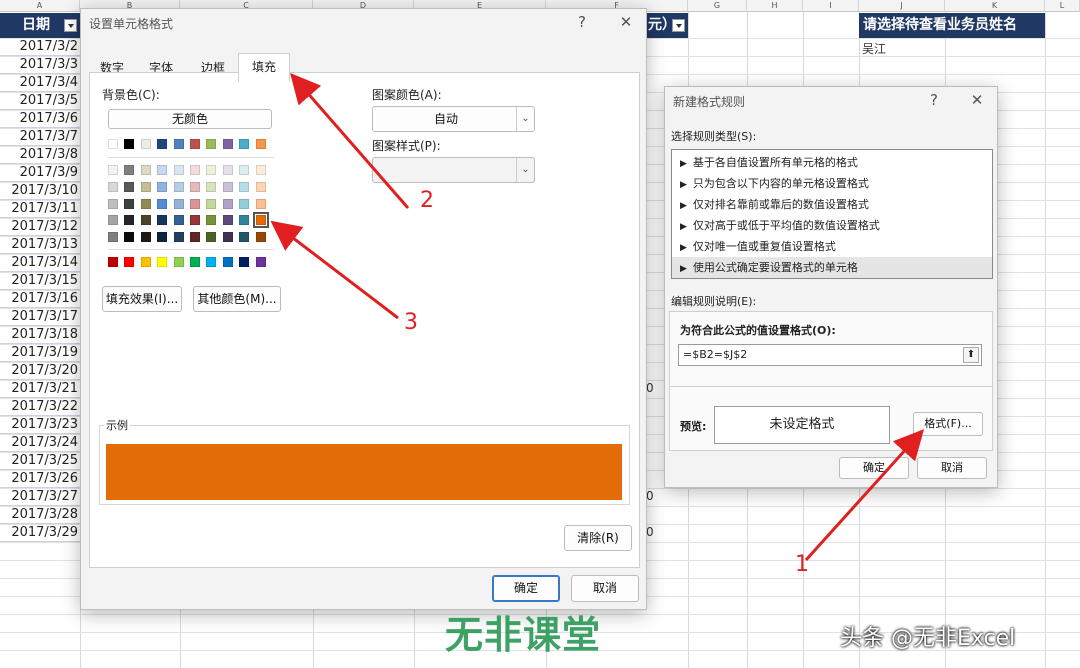 Image resolution: width=1080 pixels, height=668 pixels. I want to click on date-filter-button, so click(70, 25).